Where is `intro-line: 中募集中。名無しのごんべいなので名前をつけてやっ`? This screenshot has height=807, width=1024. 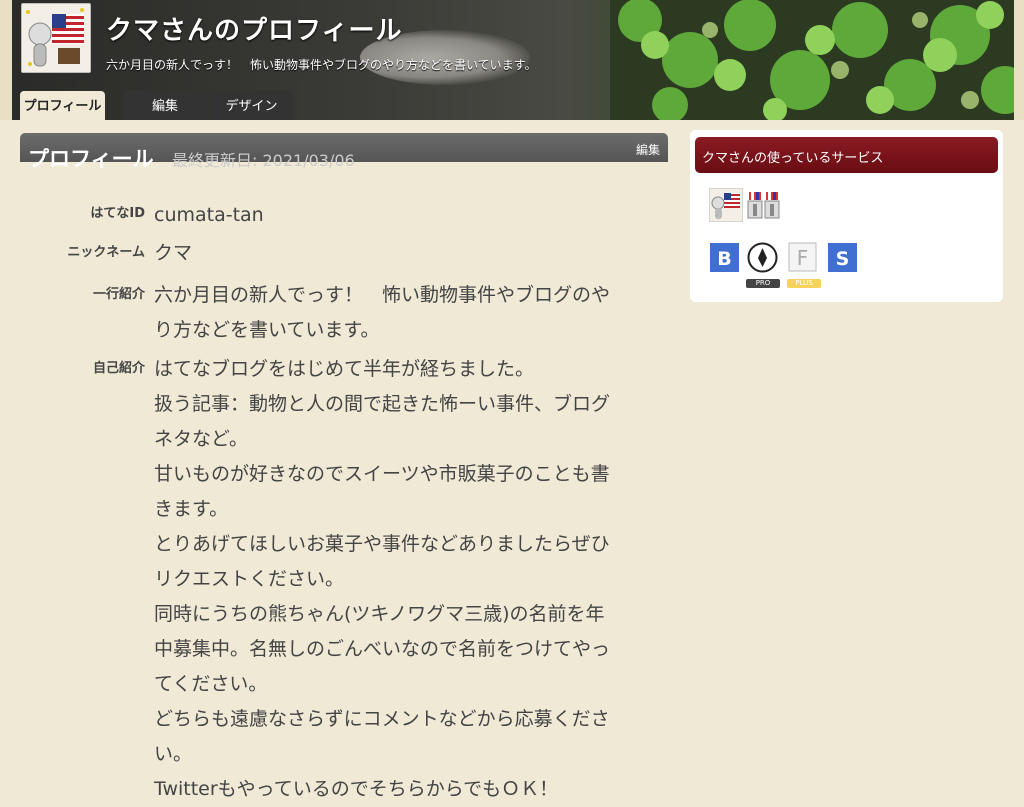
intro-line: 中募集中。名無しのごんべいなので名前をつけてやっ is located at coordinates (382, 649).